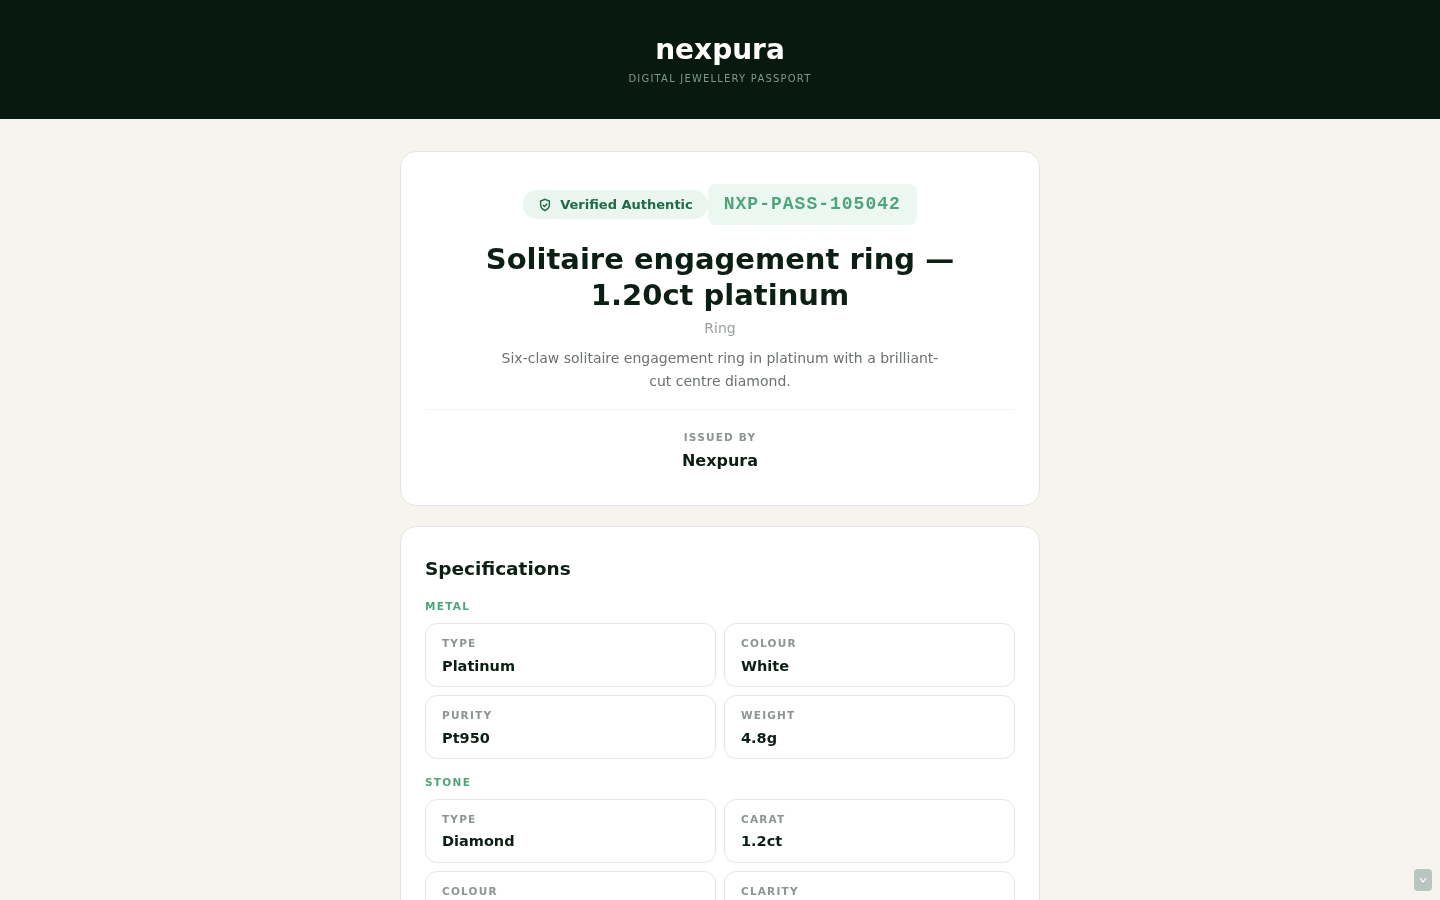 The image size is (1440, 900). Describe the element at coordinates (812, 204) in the screenshot. I see `passport-code: NXP-PASS-105042` at that location.